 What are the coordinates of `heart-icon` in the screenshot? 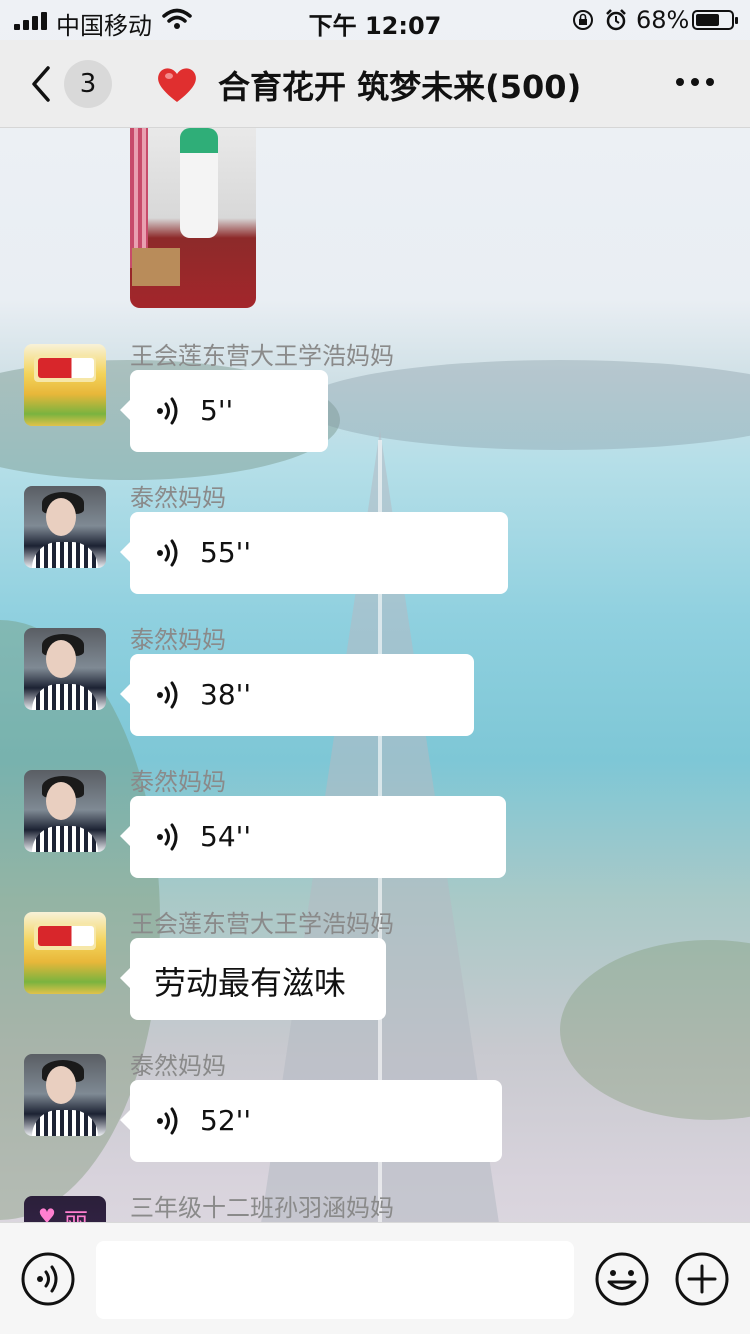 It's located at (177, 85).